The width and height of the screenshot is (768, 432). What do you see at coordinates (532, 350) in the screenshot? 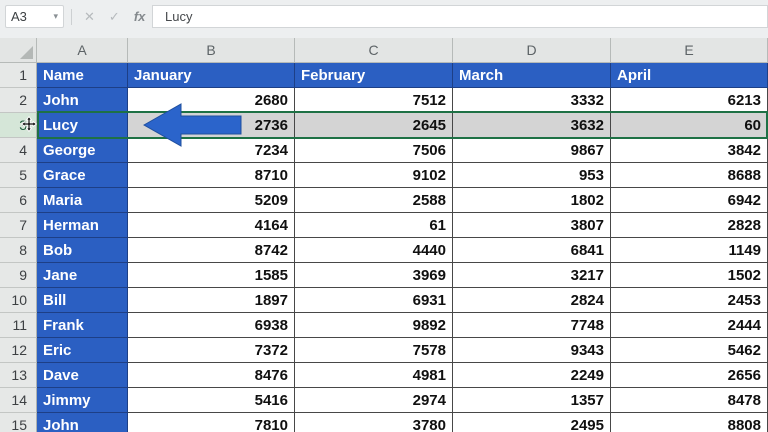
I see `value-cell: 9343` at bounding box center [532, 350].